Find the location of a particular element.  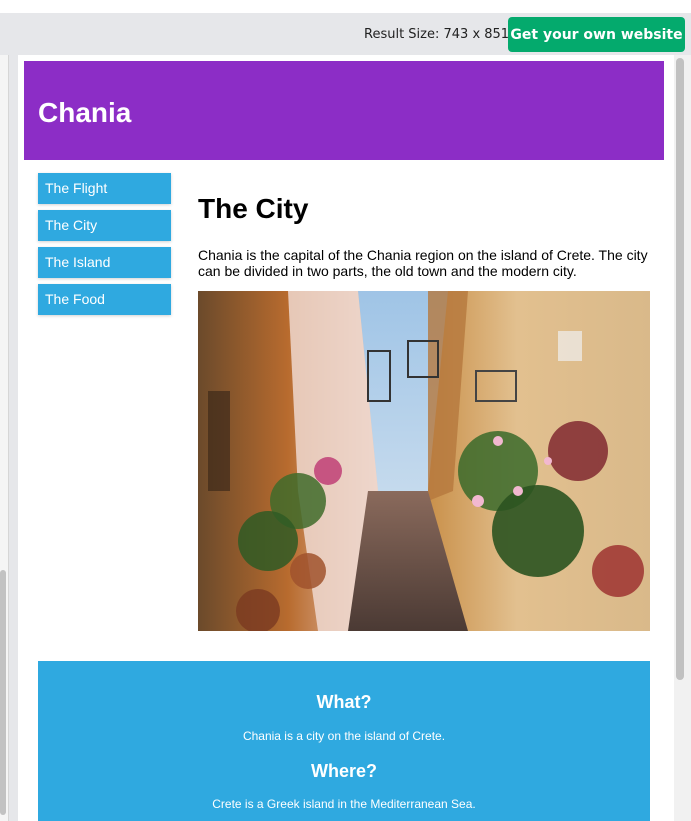

side-menu: The Flight The City The Island The Food is located at coordinates (104, 247).